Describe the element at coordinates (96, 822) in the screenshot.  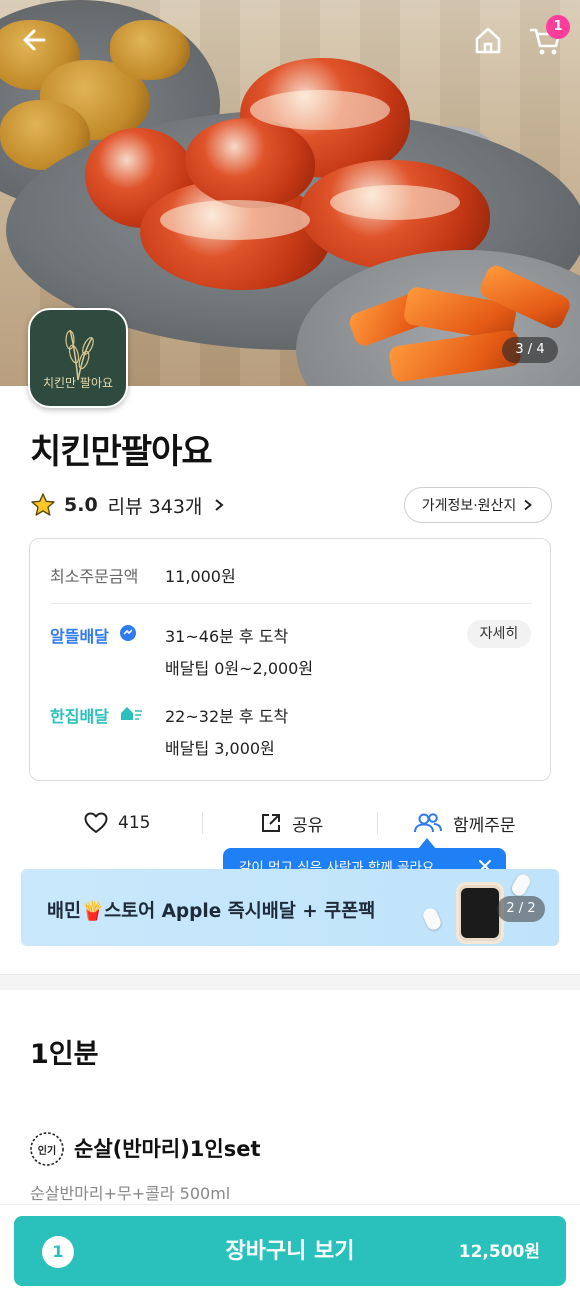
I see `heart-icon` at that location.